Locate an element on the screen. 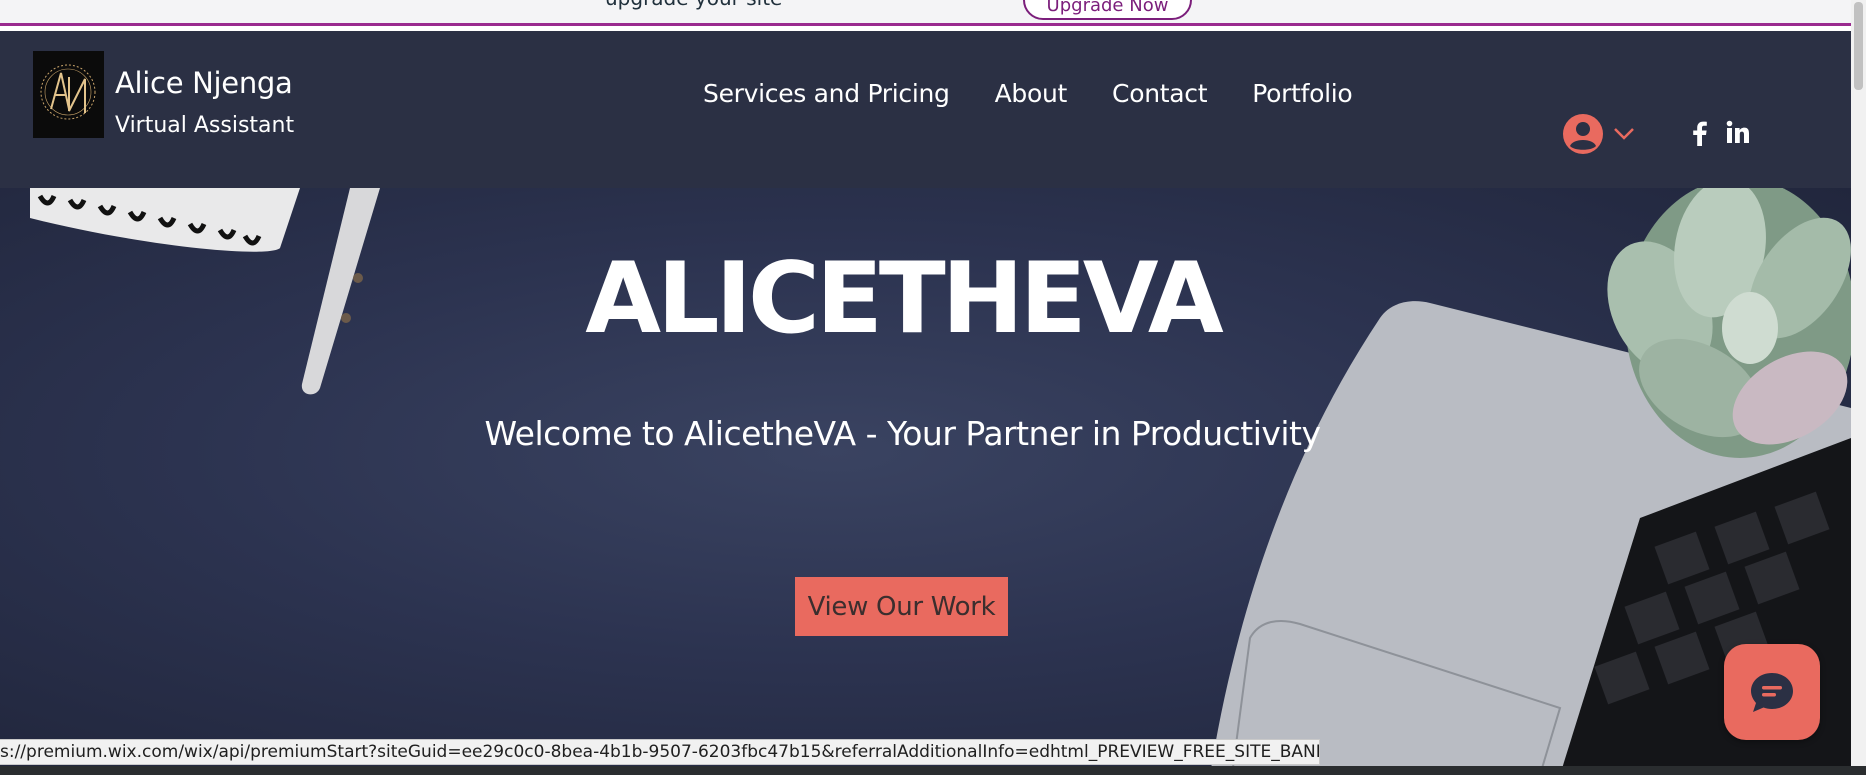  linkedin-icon is located at coordinates (1738, 132).